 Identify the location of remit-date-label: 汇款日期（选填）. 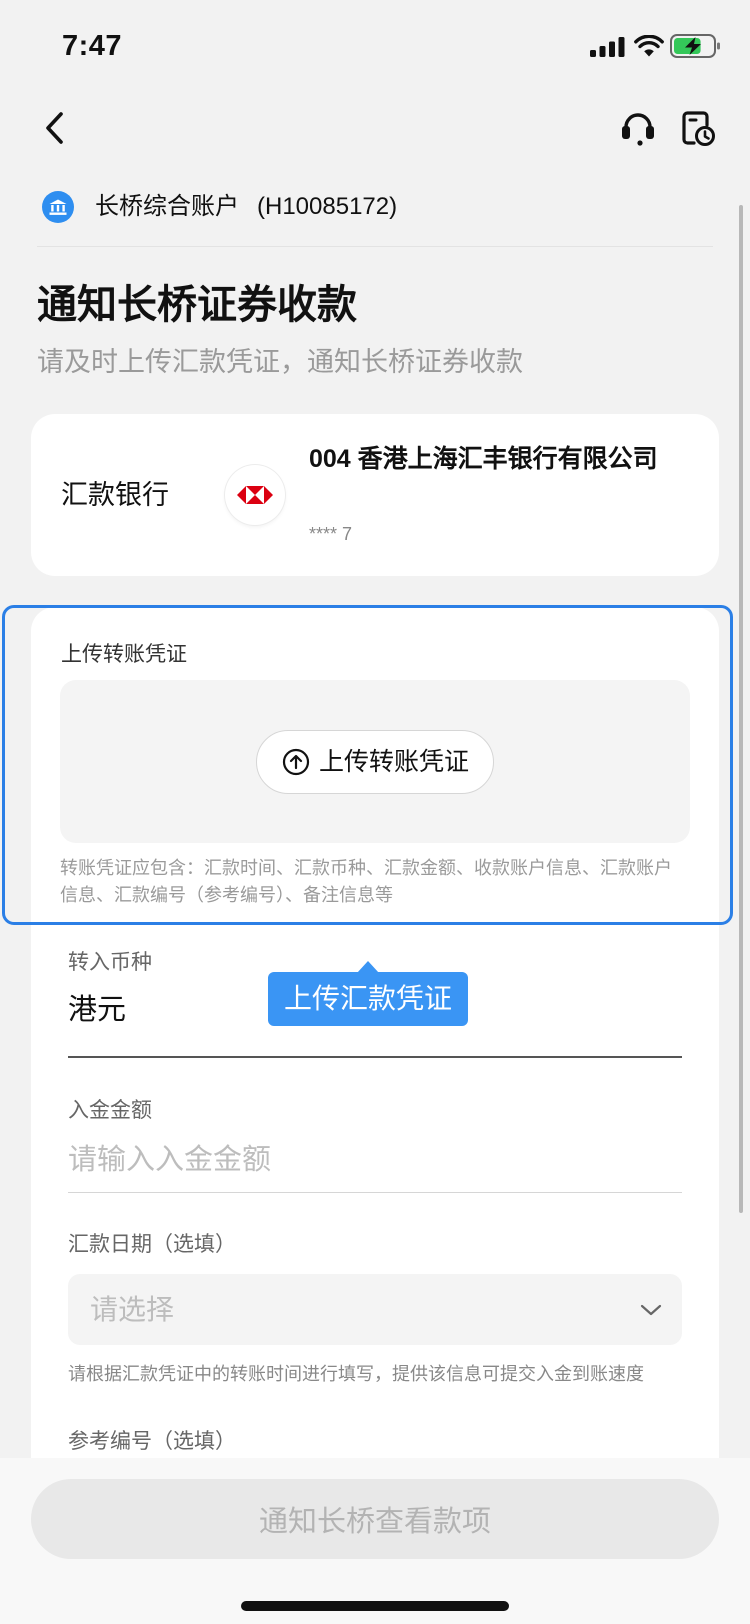
(152, 1244).